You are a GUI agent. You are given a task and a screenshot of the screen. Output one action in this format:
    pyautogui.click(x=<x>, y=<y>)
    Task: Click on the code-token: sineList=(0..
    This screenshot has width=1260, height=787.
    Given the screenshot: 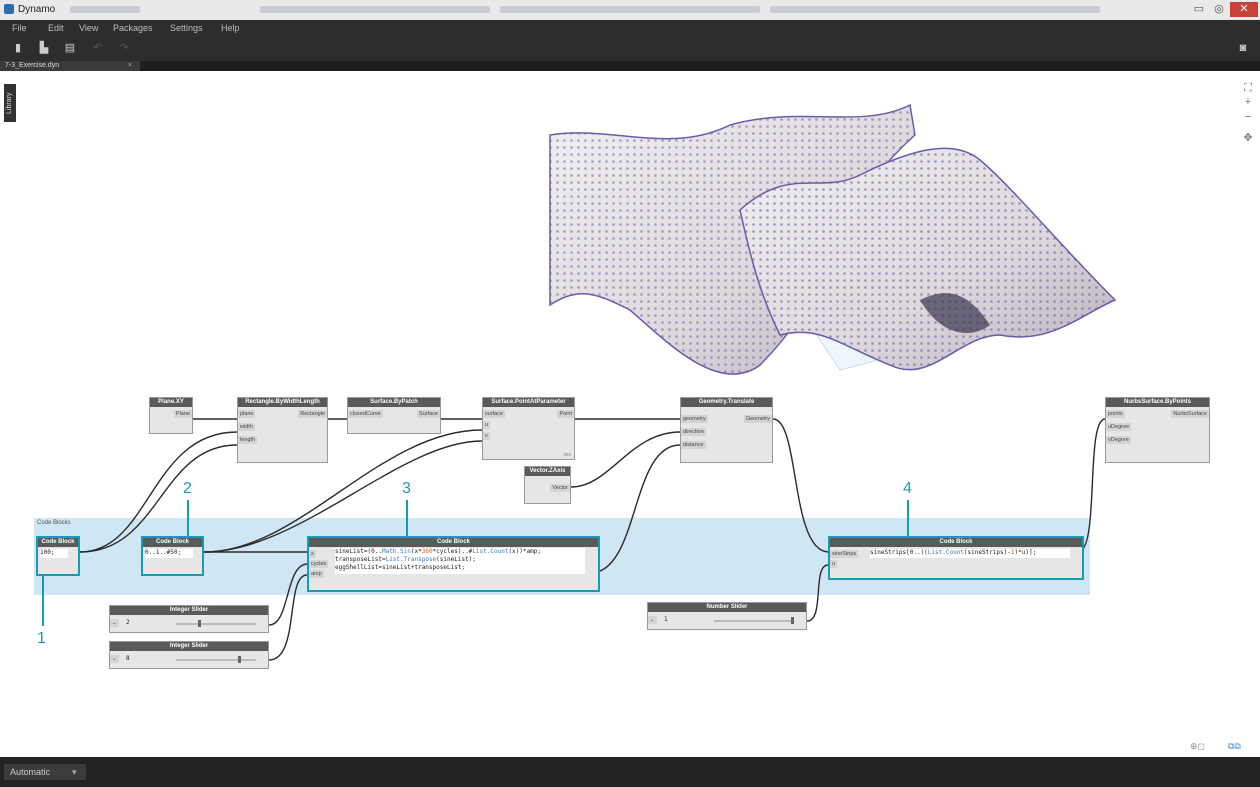 What is the action you would take?
    pyautogui.click(x=358, y=551)
    